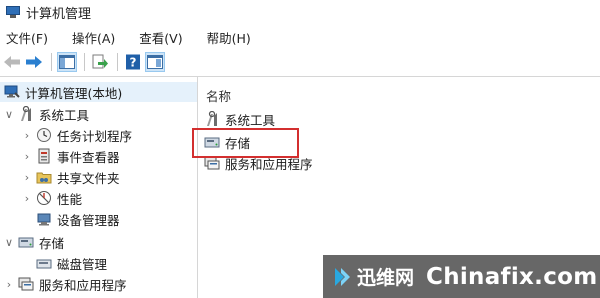 The width and height of the screenshot is (600, 298). Describe the element at coordinates (34, 62) in the screenshot. I see `forward-icon` at that location.